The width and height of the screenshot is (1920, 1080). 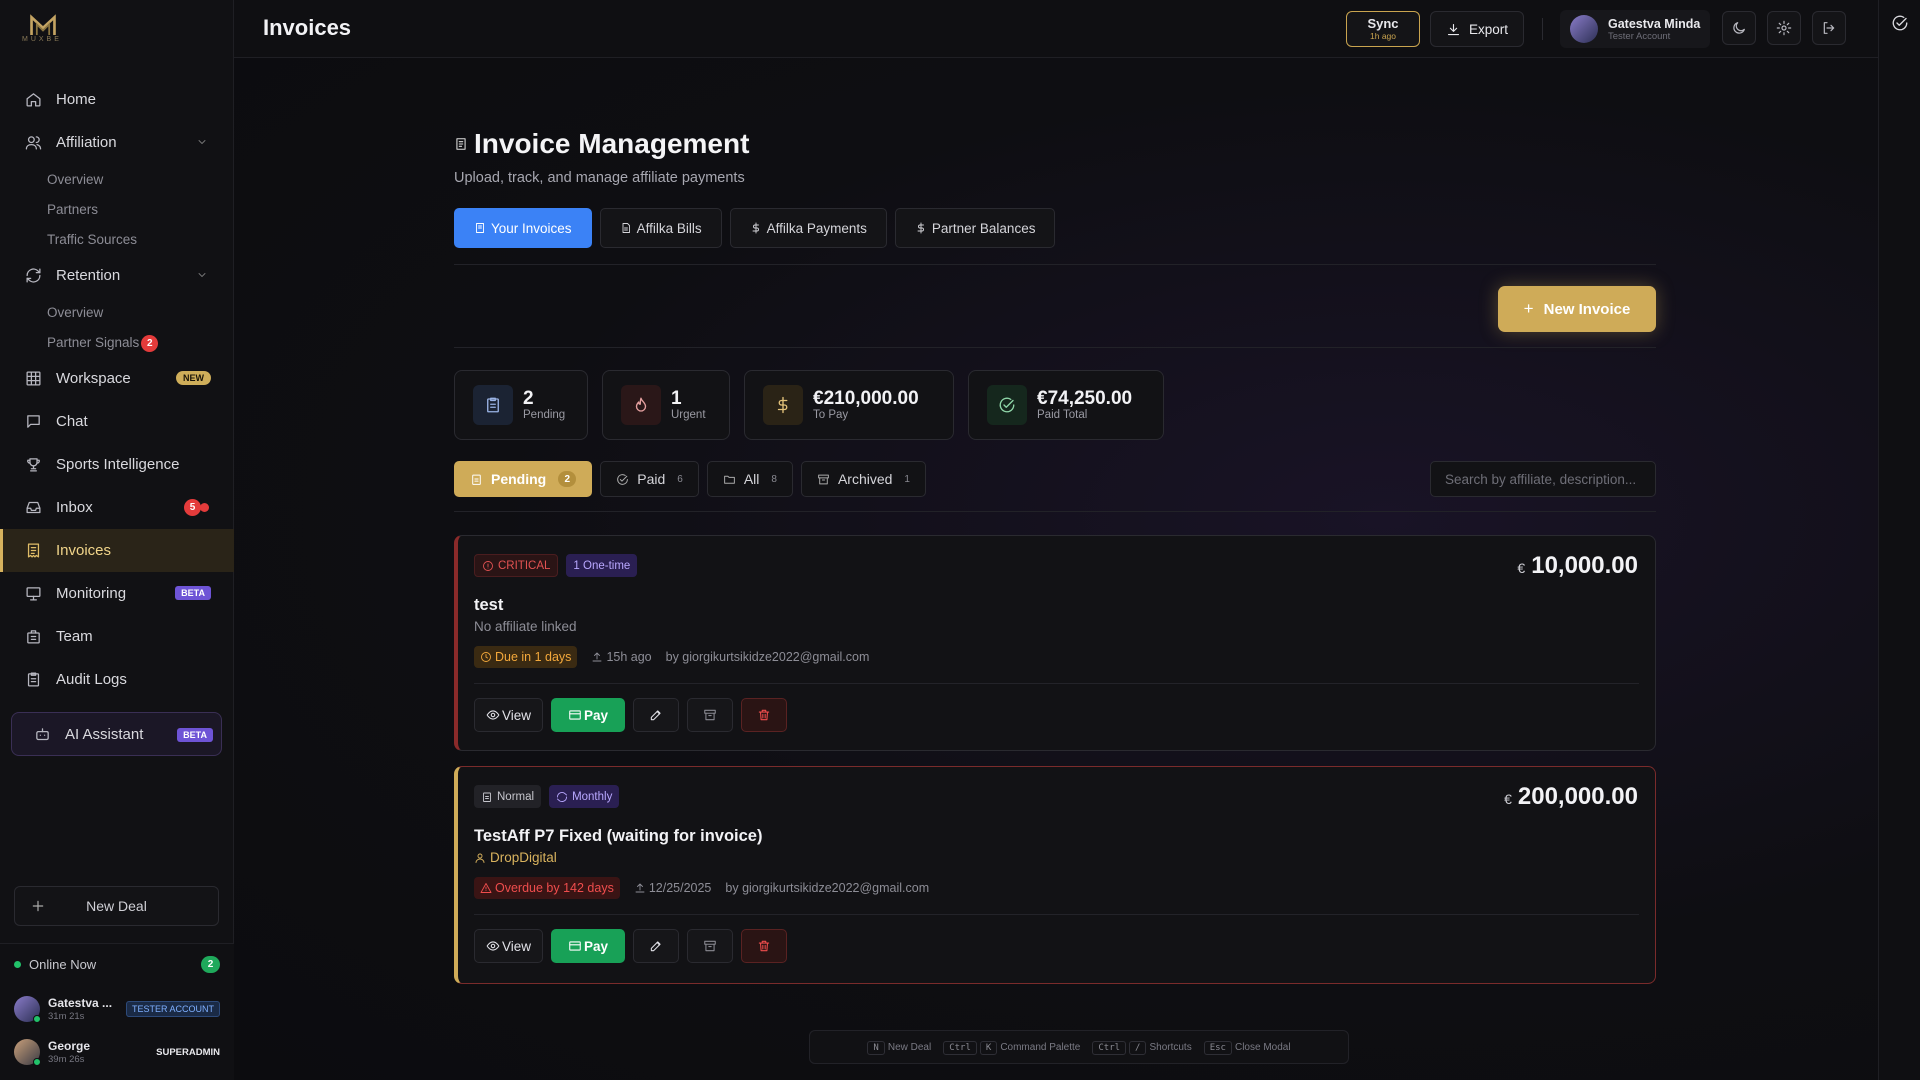 What do you see at coordinates (210, 964) in the screenshot?
I see `online-count: 2` at bounding box center [210, 964].